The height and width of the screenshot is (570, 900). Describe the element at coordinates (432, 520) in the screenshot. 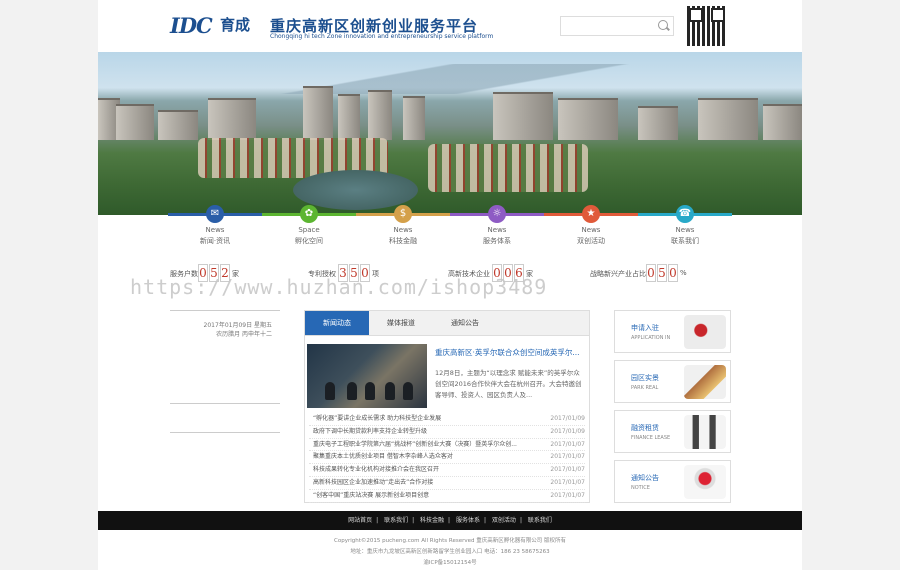

I see `footer-link-finance: 科技金融` at that location.